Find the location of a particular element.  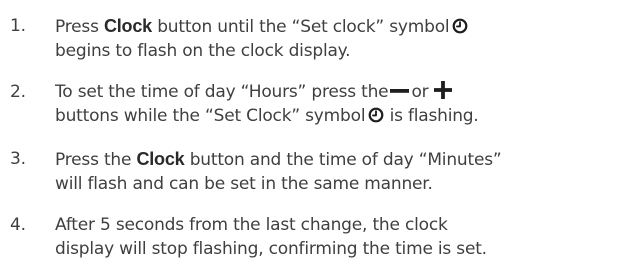

text-run: is flashing. is located at coordinates (434, 116).